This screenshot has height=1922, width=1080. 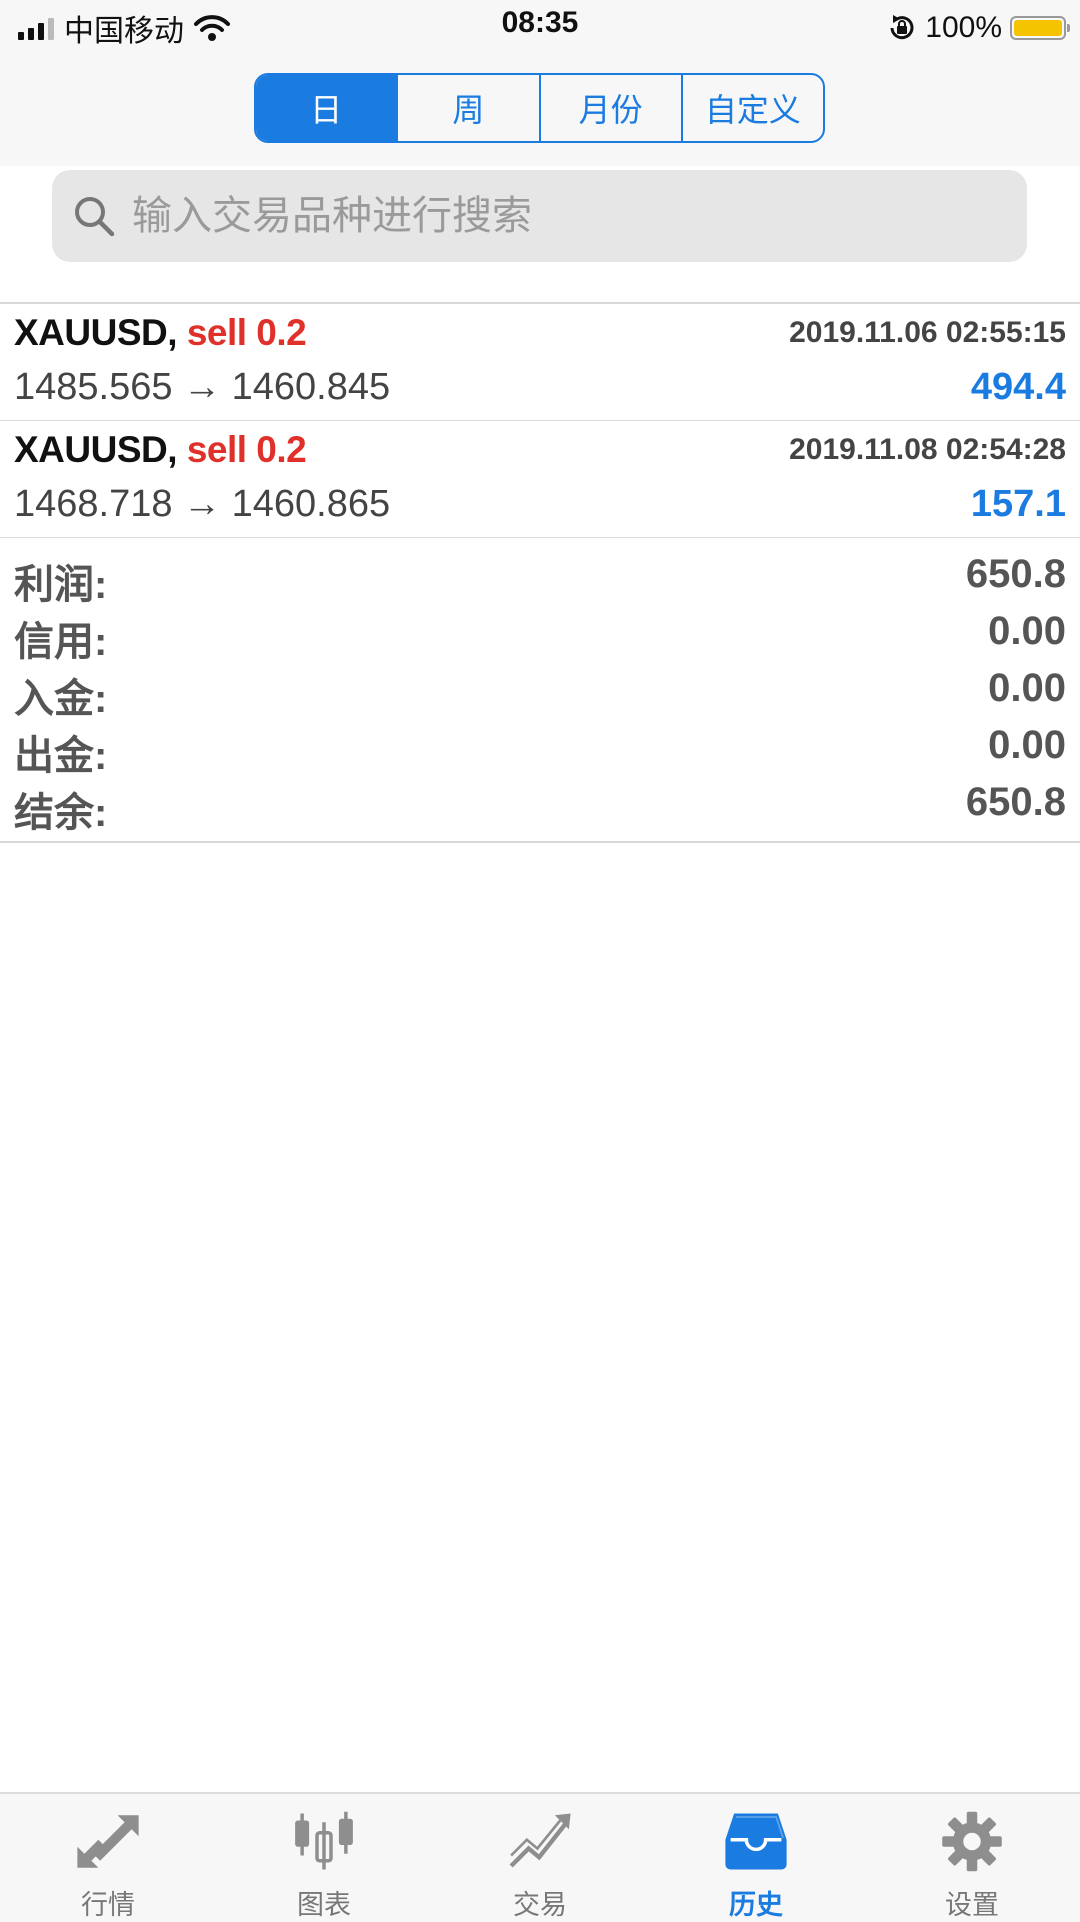 What do you see at coordinates (1018, 387) in the screenshot?
I see `trade-profit: 494.4` at bounding box center [1018, 387].